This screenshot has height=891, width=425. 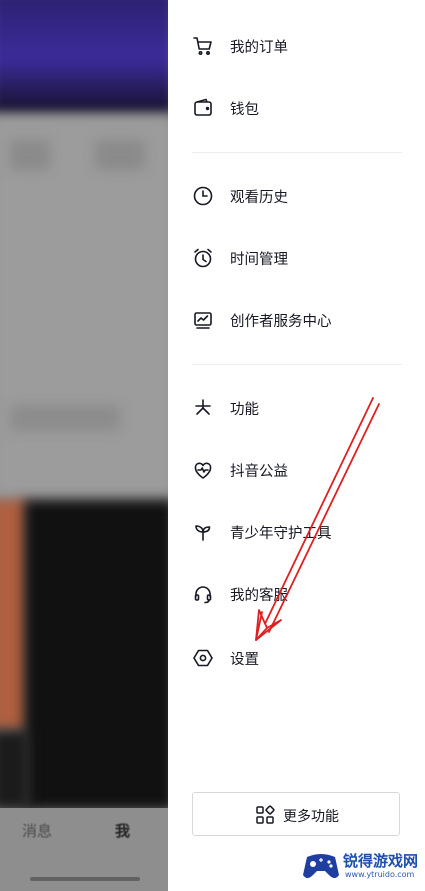 I want to click on menu-item-my-orders: 我的订单, so click(x=296, y=46).